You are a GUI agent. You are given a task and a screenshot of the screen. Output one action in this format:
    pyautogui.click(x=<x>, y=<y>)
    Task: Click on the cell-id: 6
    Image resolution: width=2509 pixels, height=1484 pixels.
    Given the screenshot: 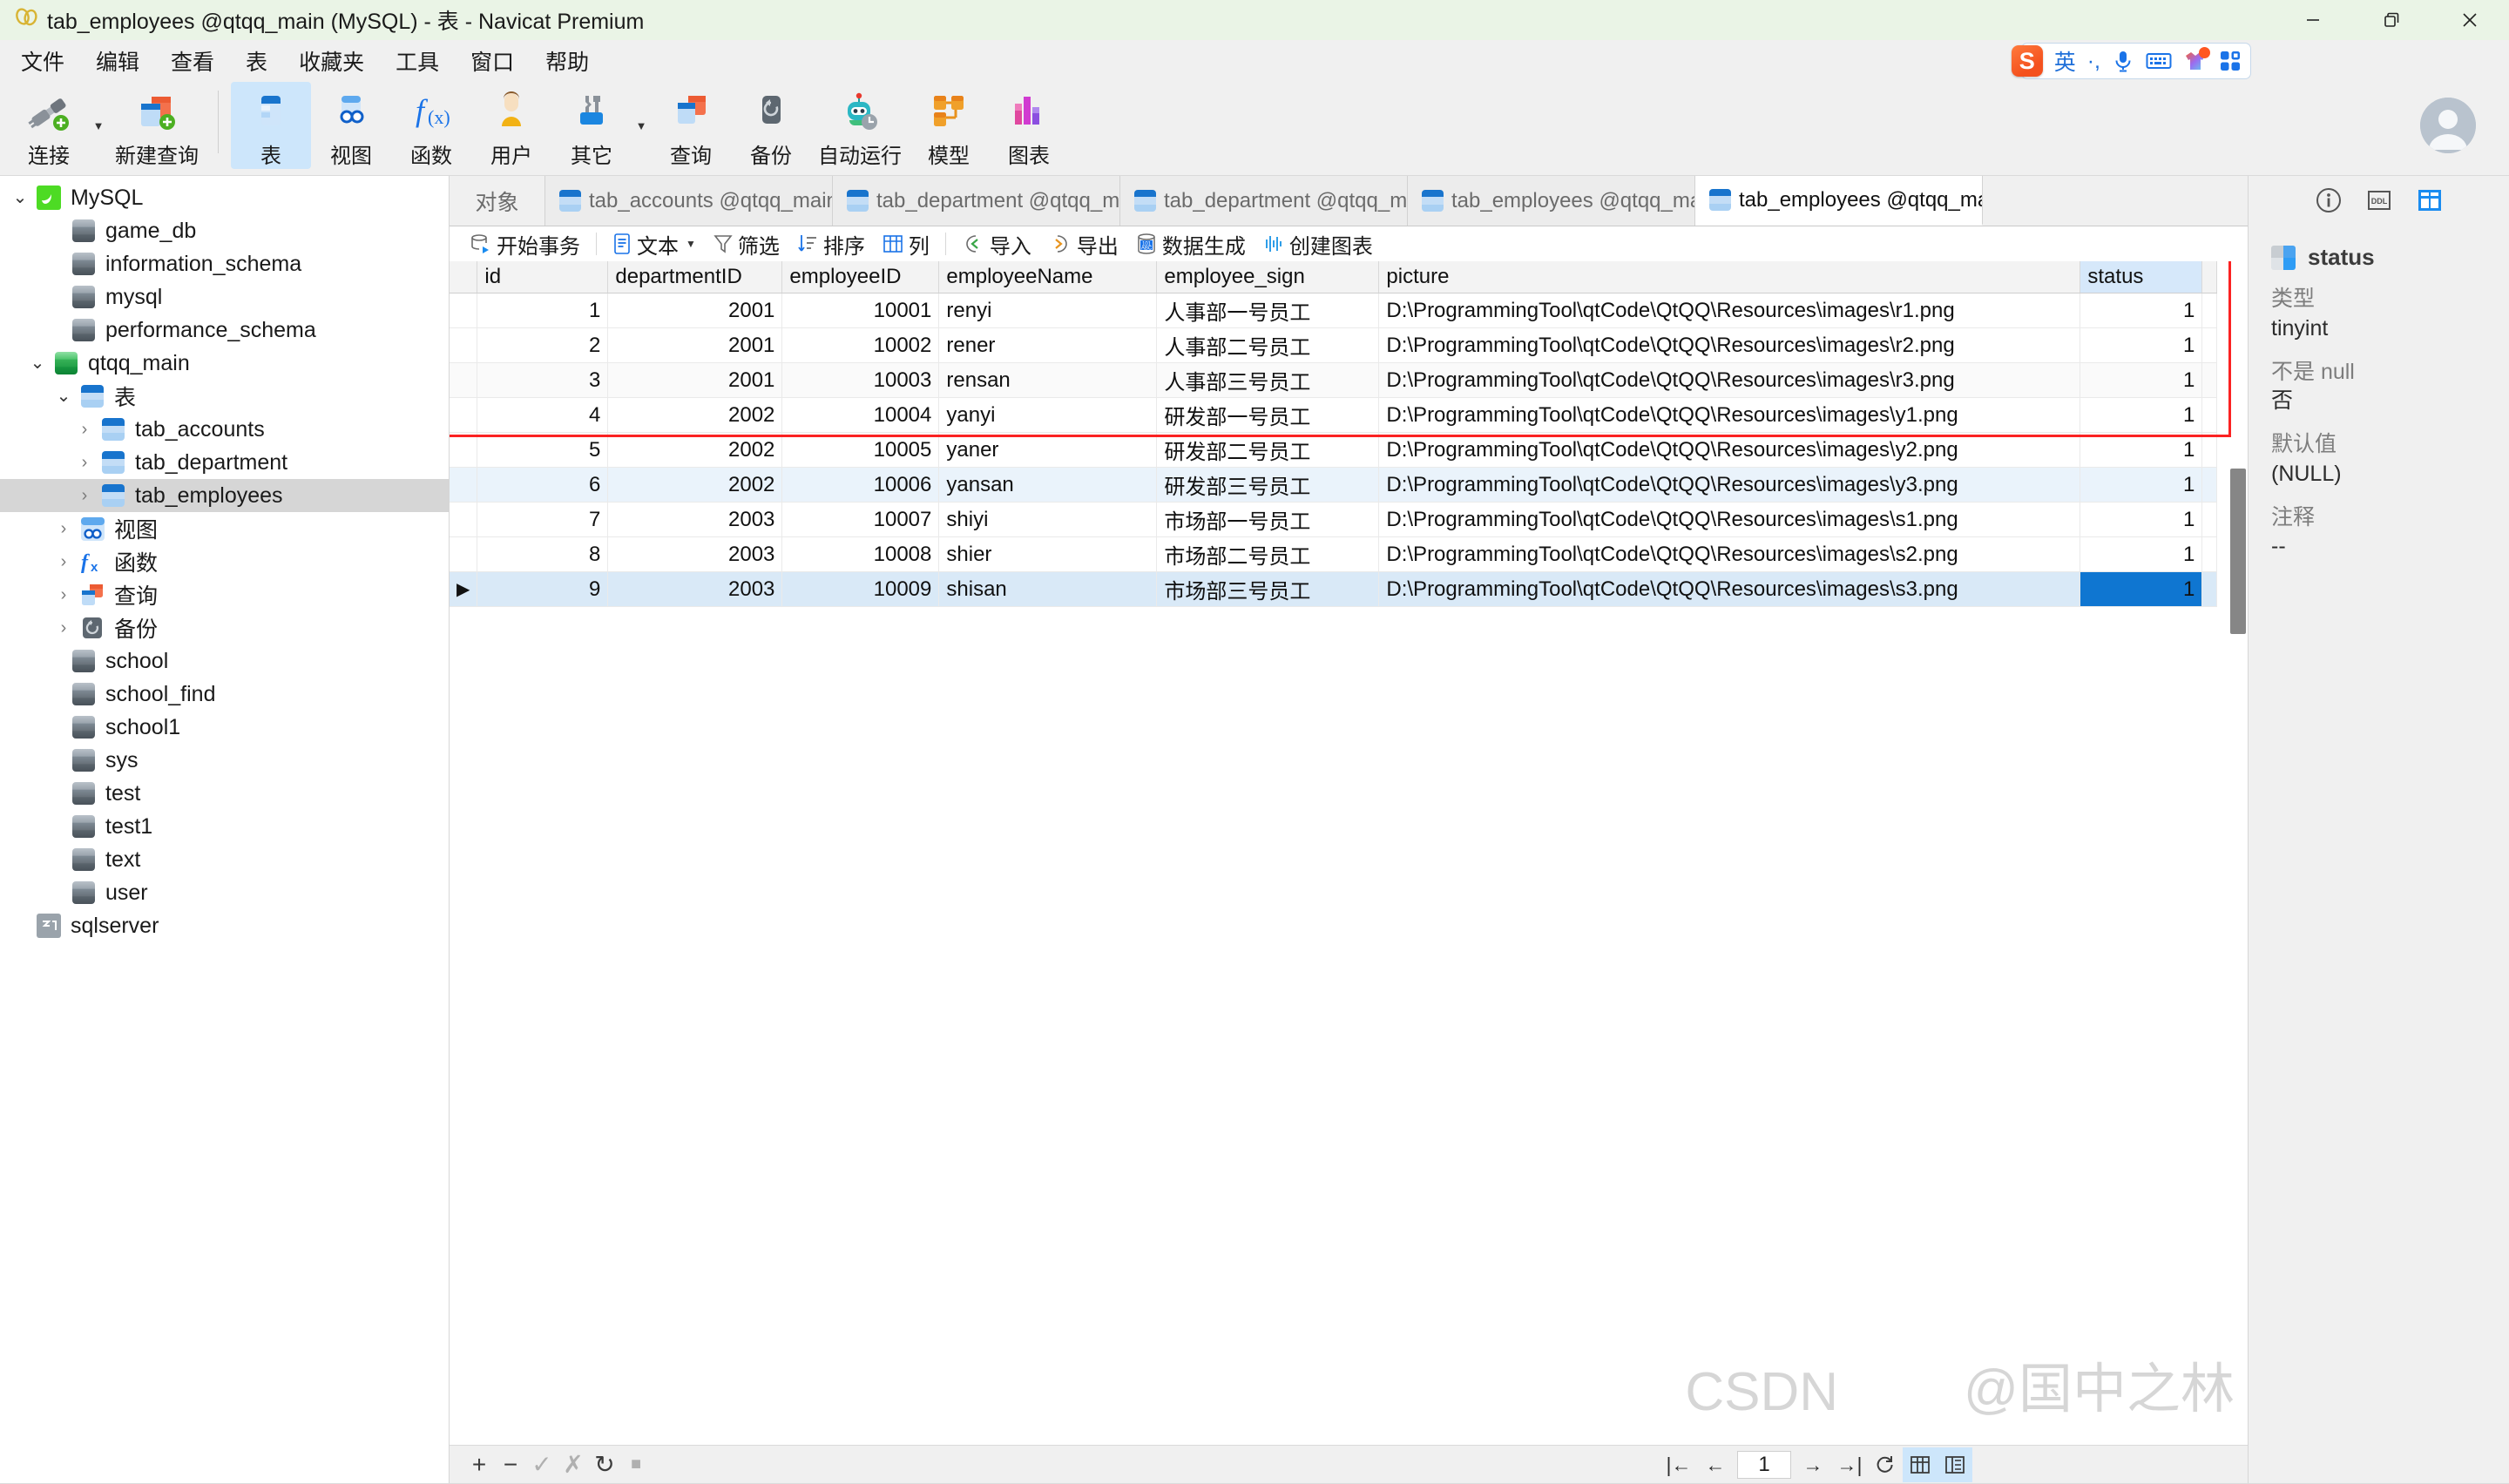 What is the action you would take?
    pyautogui.click(x=543, y=485)
    